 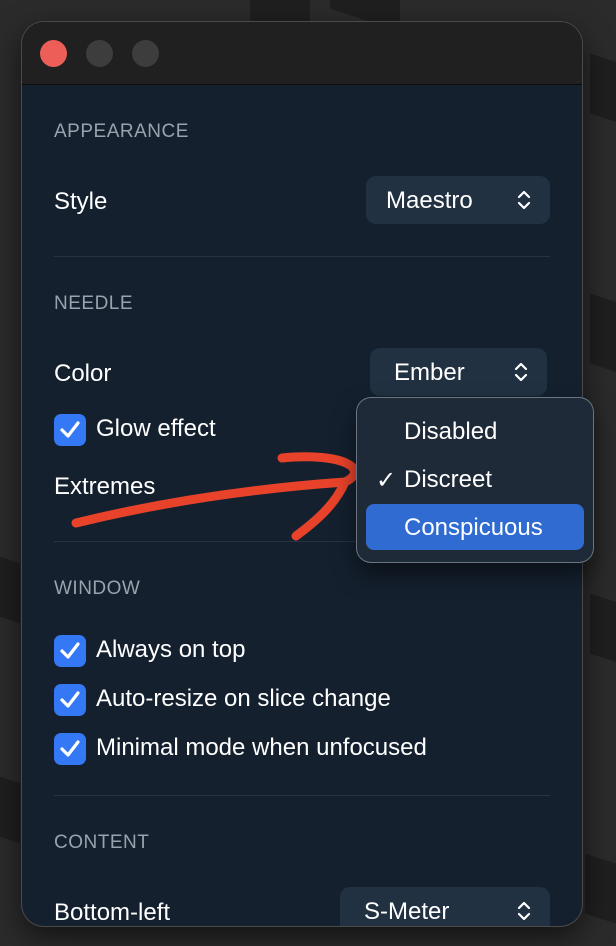 What do you see at coordinates (171, 649) in the screenshot?
I see `always-on-top-label: Always on top` at bounding box center [171, 649].